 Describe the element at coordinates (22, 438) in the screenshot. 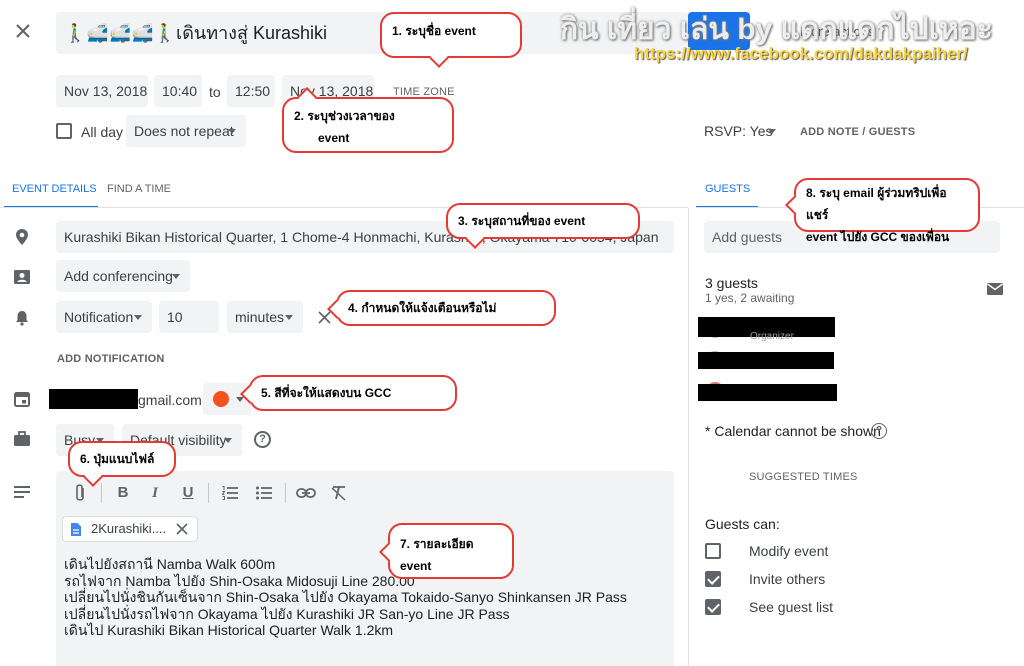

I see `briefcase-icon` at that location.